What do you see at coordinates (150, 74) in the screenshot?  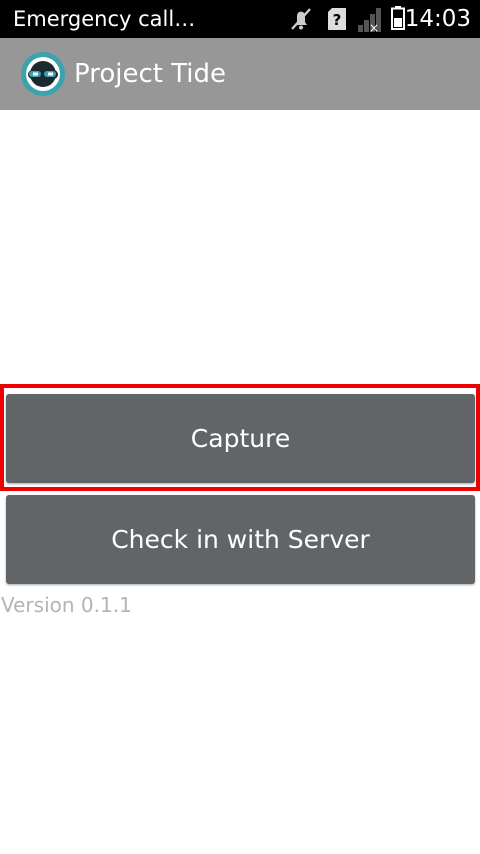 I see `app-title: Project Tide` at bounding box center [150, 74].